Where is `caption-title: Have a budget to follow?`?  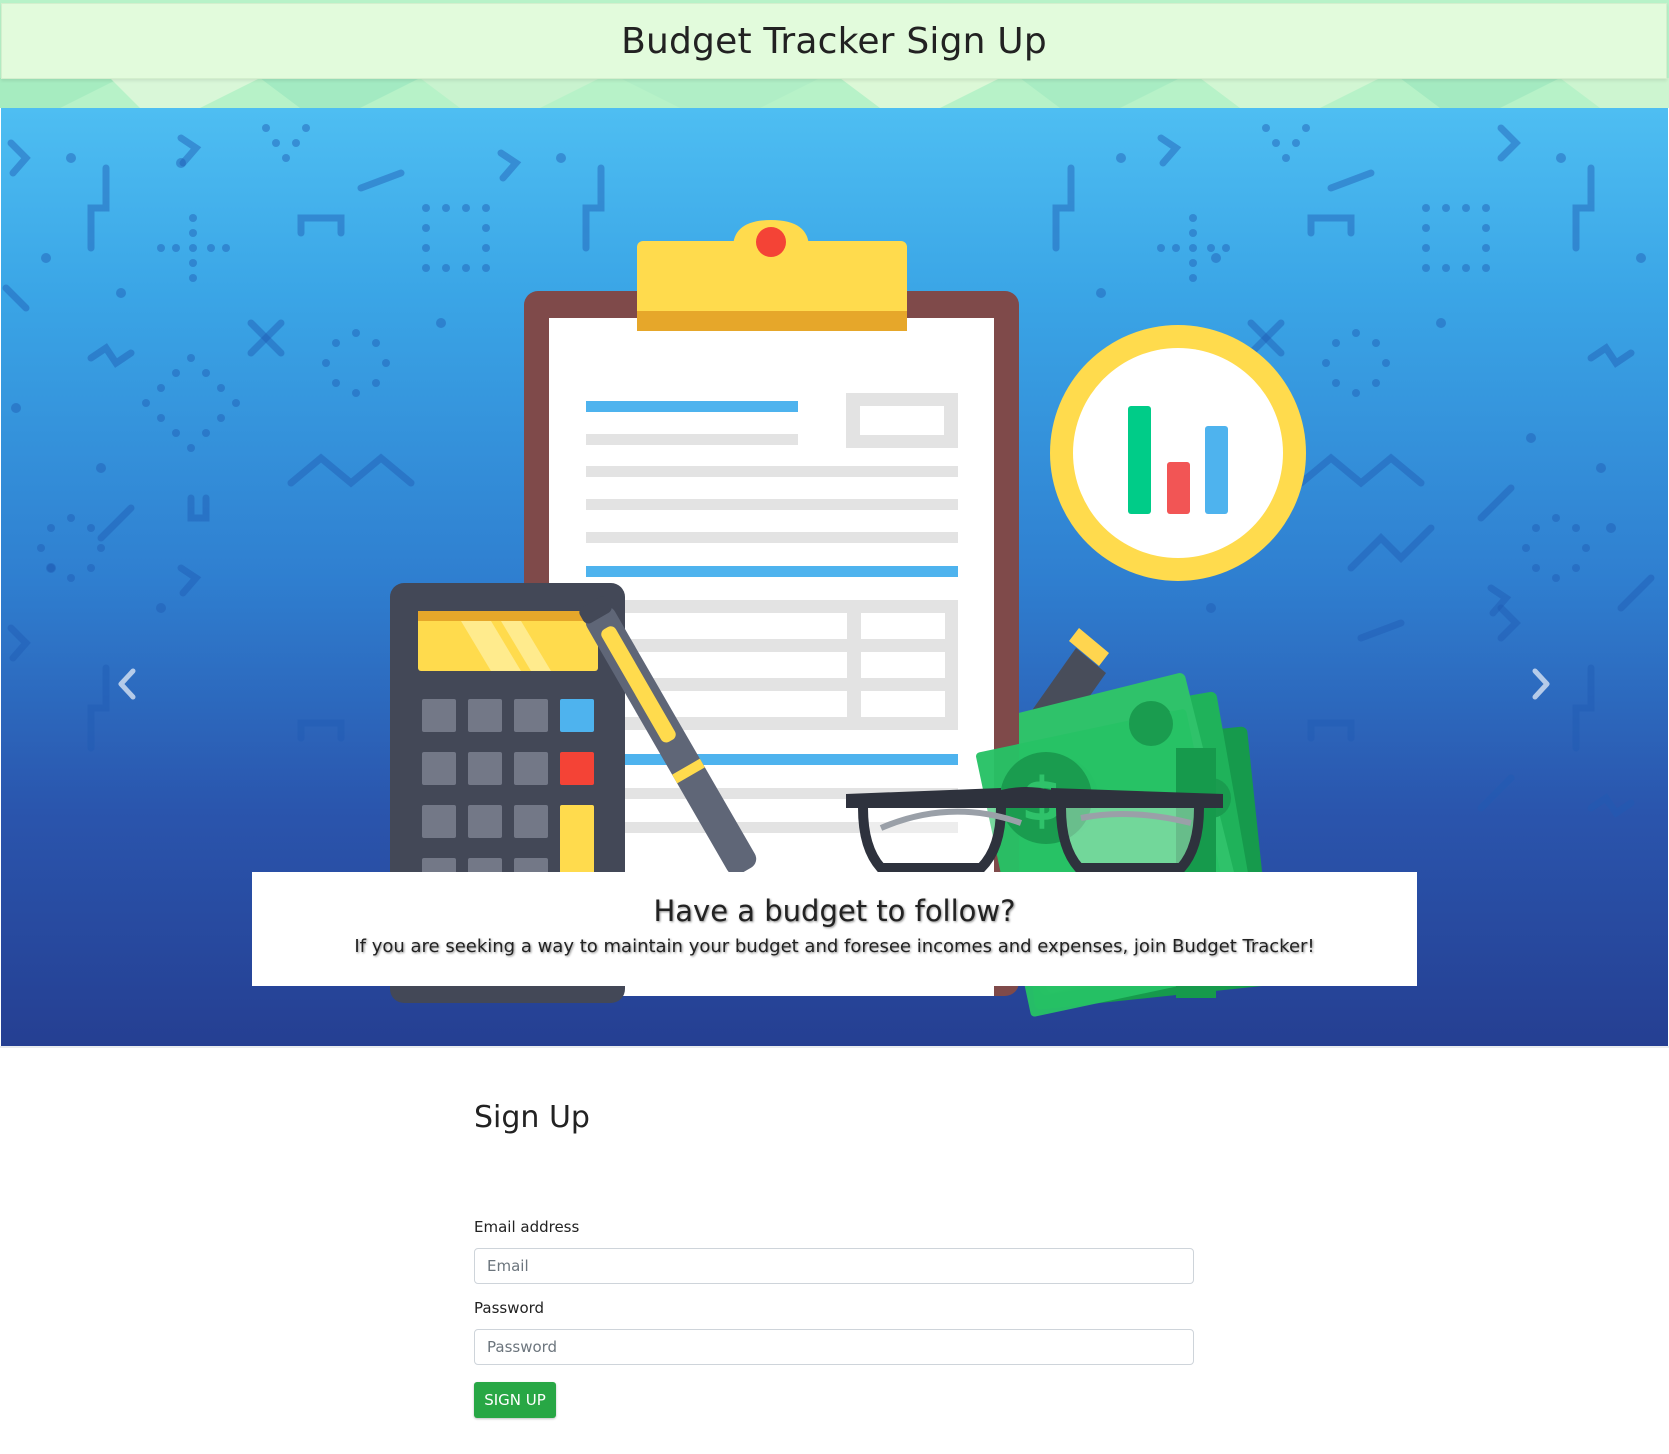 caption-title: Have a budget to follow? is located at coordinates (834, 911).